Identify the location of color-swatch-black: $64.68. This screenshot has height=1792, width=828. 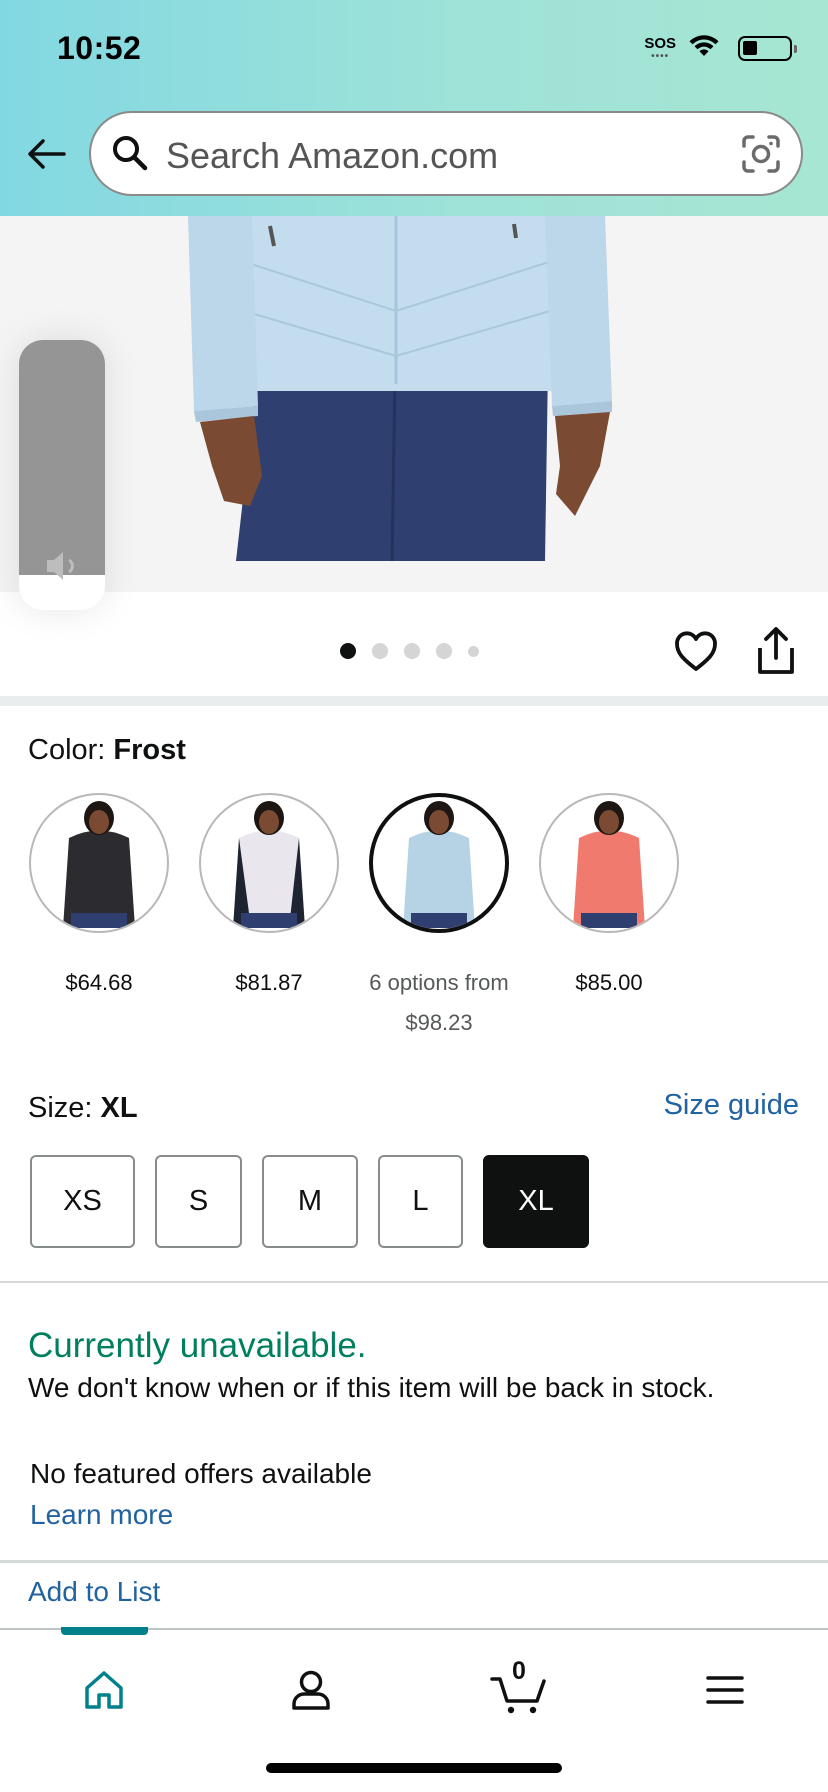
(99, 898).